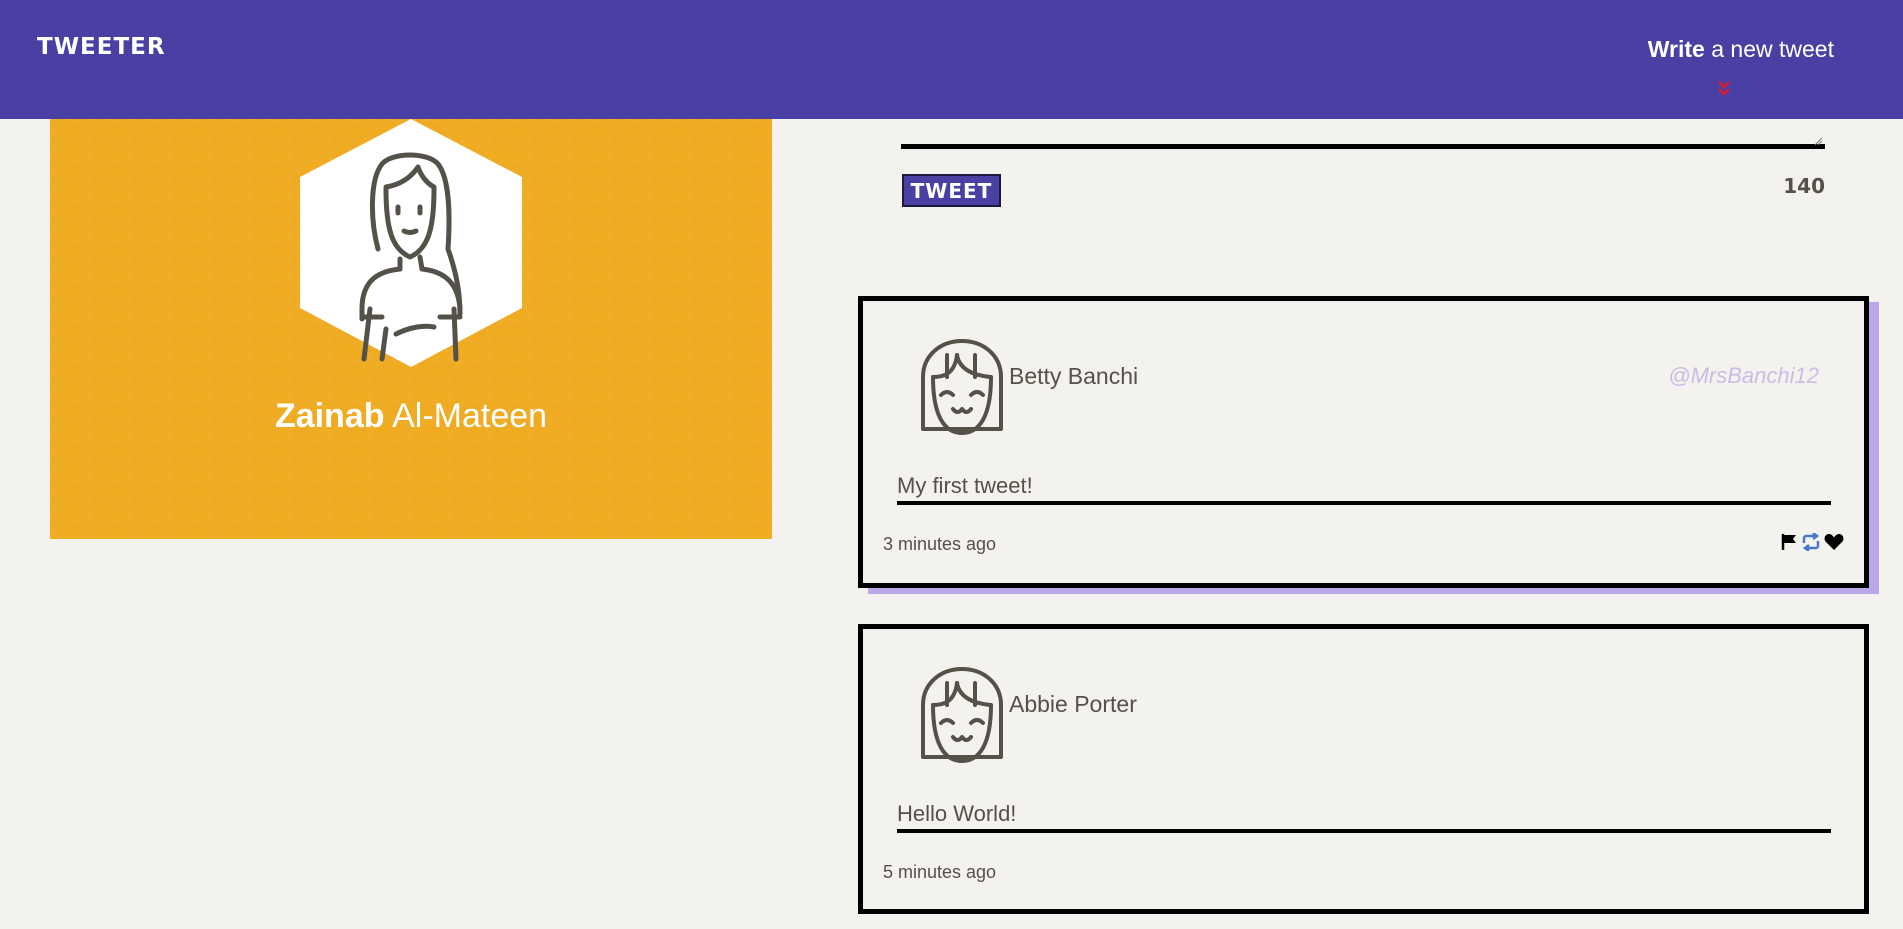 The height and width of the screenshot is (929, 1903). I want to click on tweet-timestamp: 5 minutes ago, so click(940, 872).